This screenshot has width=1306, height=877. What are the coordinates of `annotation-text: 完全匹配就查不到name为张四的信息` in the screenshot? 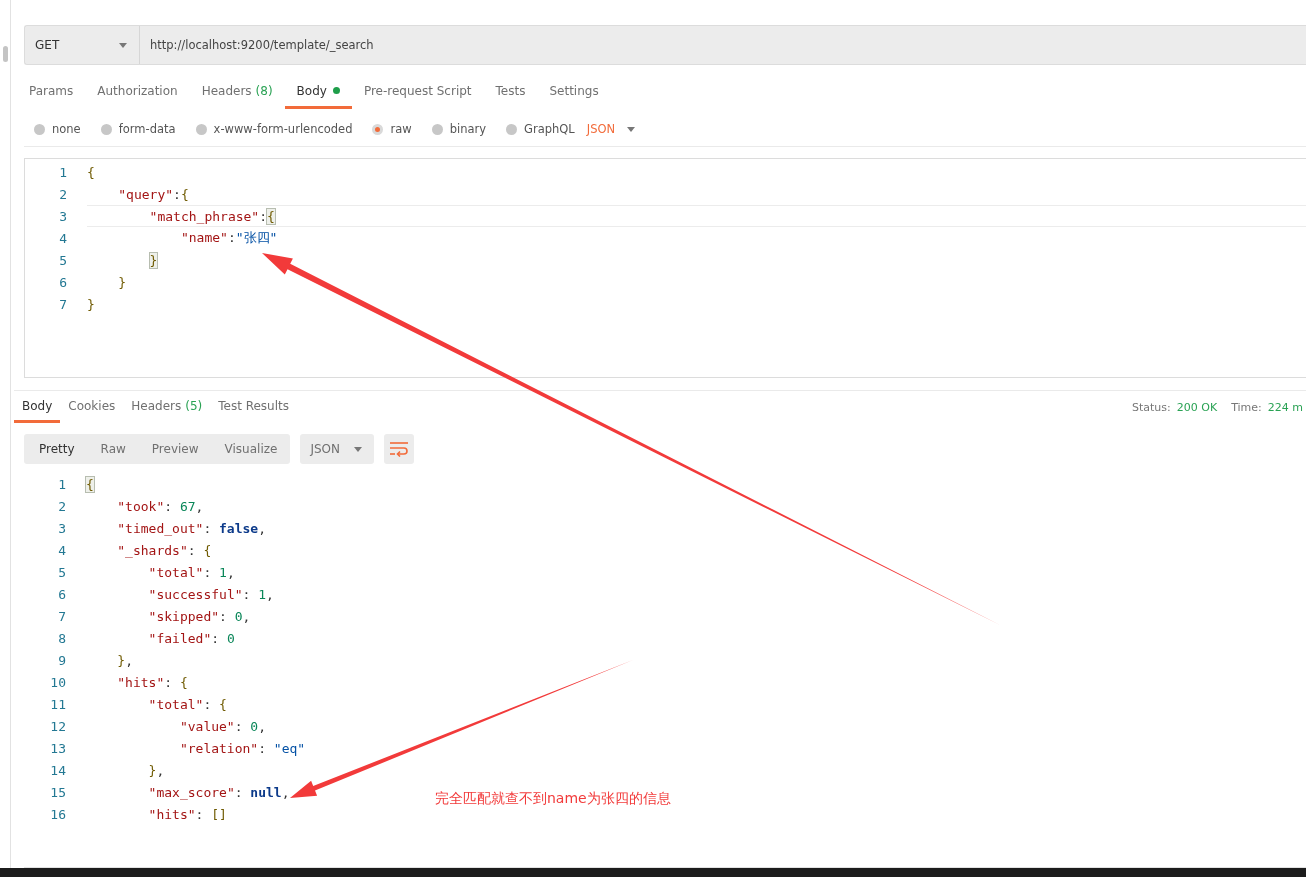 It's located at (553, 799).